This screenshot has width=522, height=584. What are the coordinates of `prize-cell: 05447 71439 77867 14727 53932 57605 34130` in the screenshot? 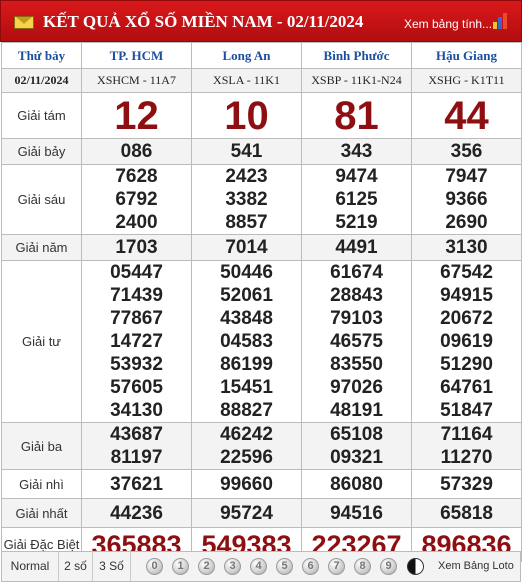 It's located at (136, 341).